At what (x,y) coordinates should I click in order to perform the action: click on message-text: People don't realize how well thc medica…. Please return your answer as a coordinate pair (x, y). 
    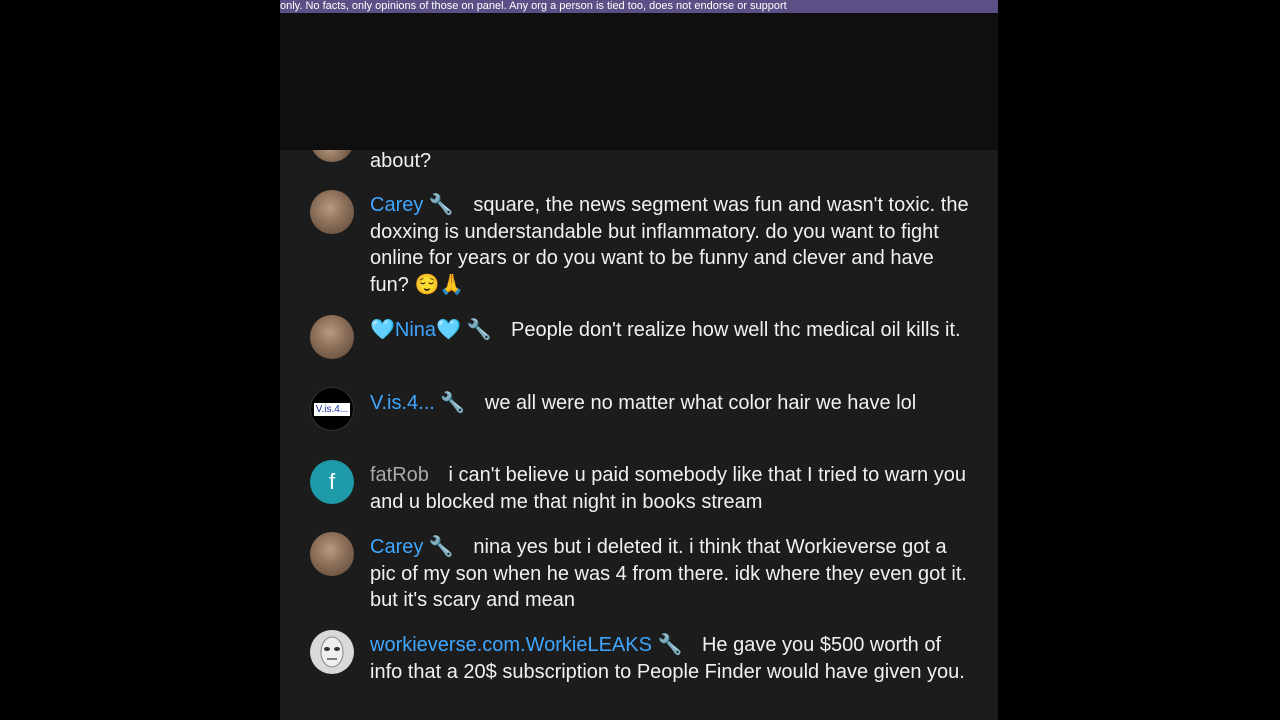
    Looking at the image, I should click on (735, 330).